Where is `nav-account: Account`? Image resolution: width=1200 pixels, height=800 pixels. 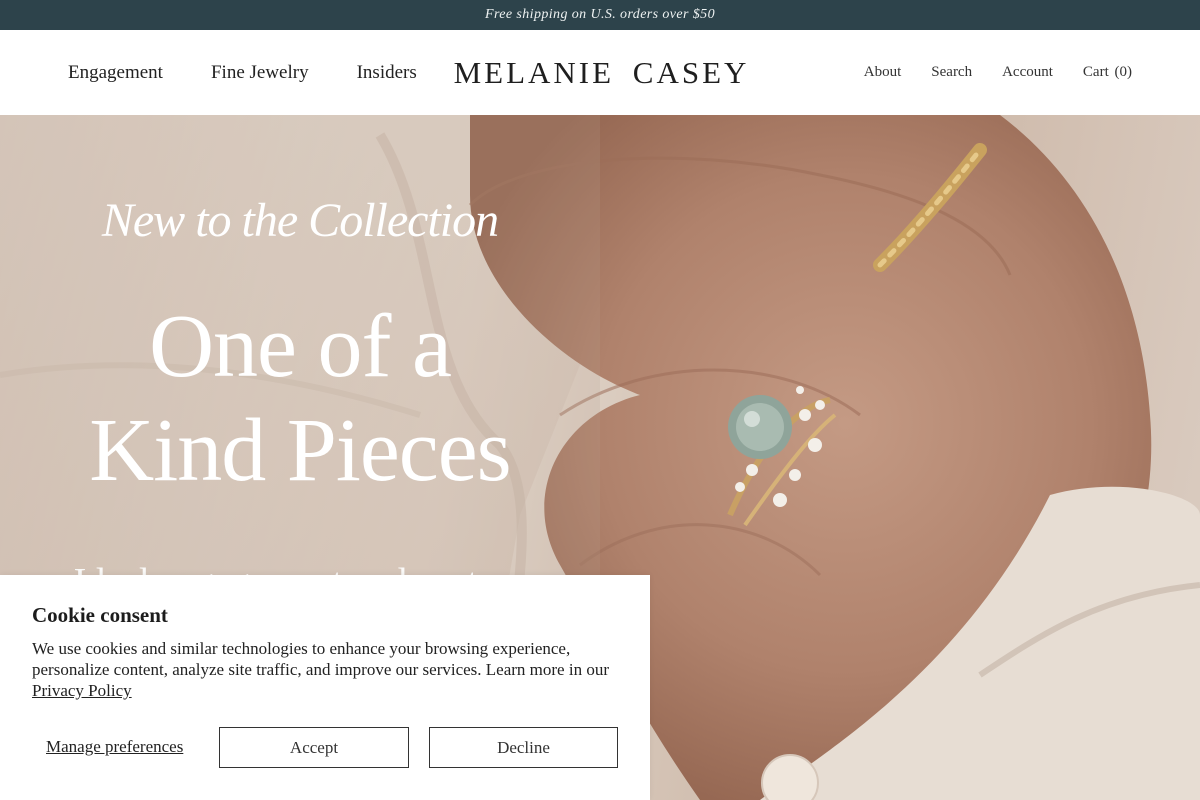
nav-account: Account is located at coordinates (1027, 72).